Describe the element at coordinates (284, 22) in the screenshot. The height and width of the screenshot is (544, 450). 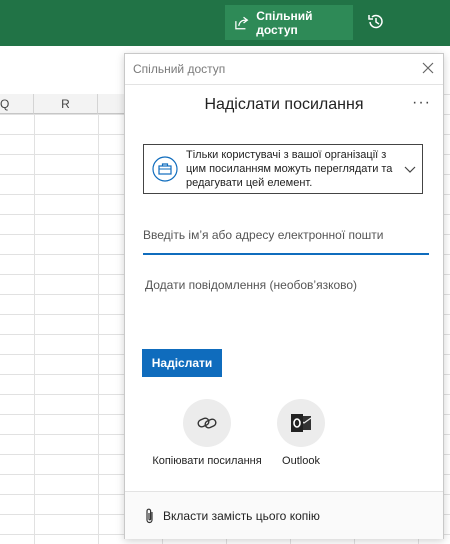
I see `share-button-label: Спільний доступ` at that location.